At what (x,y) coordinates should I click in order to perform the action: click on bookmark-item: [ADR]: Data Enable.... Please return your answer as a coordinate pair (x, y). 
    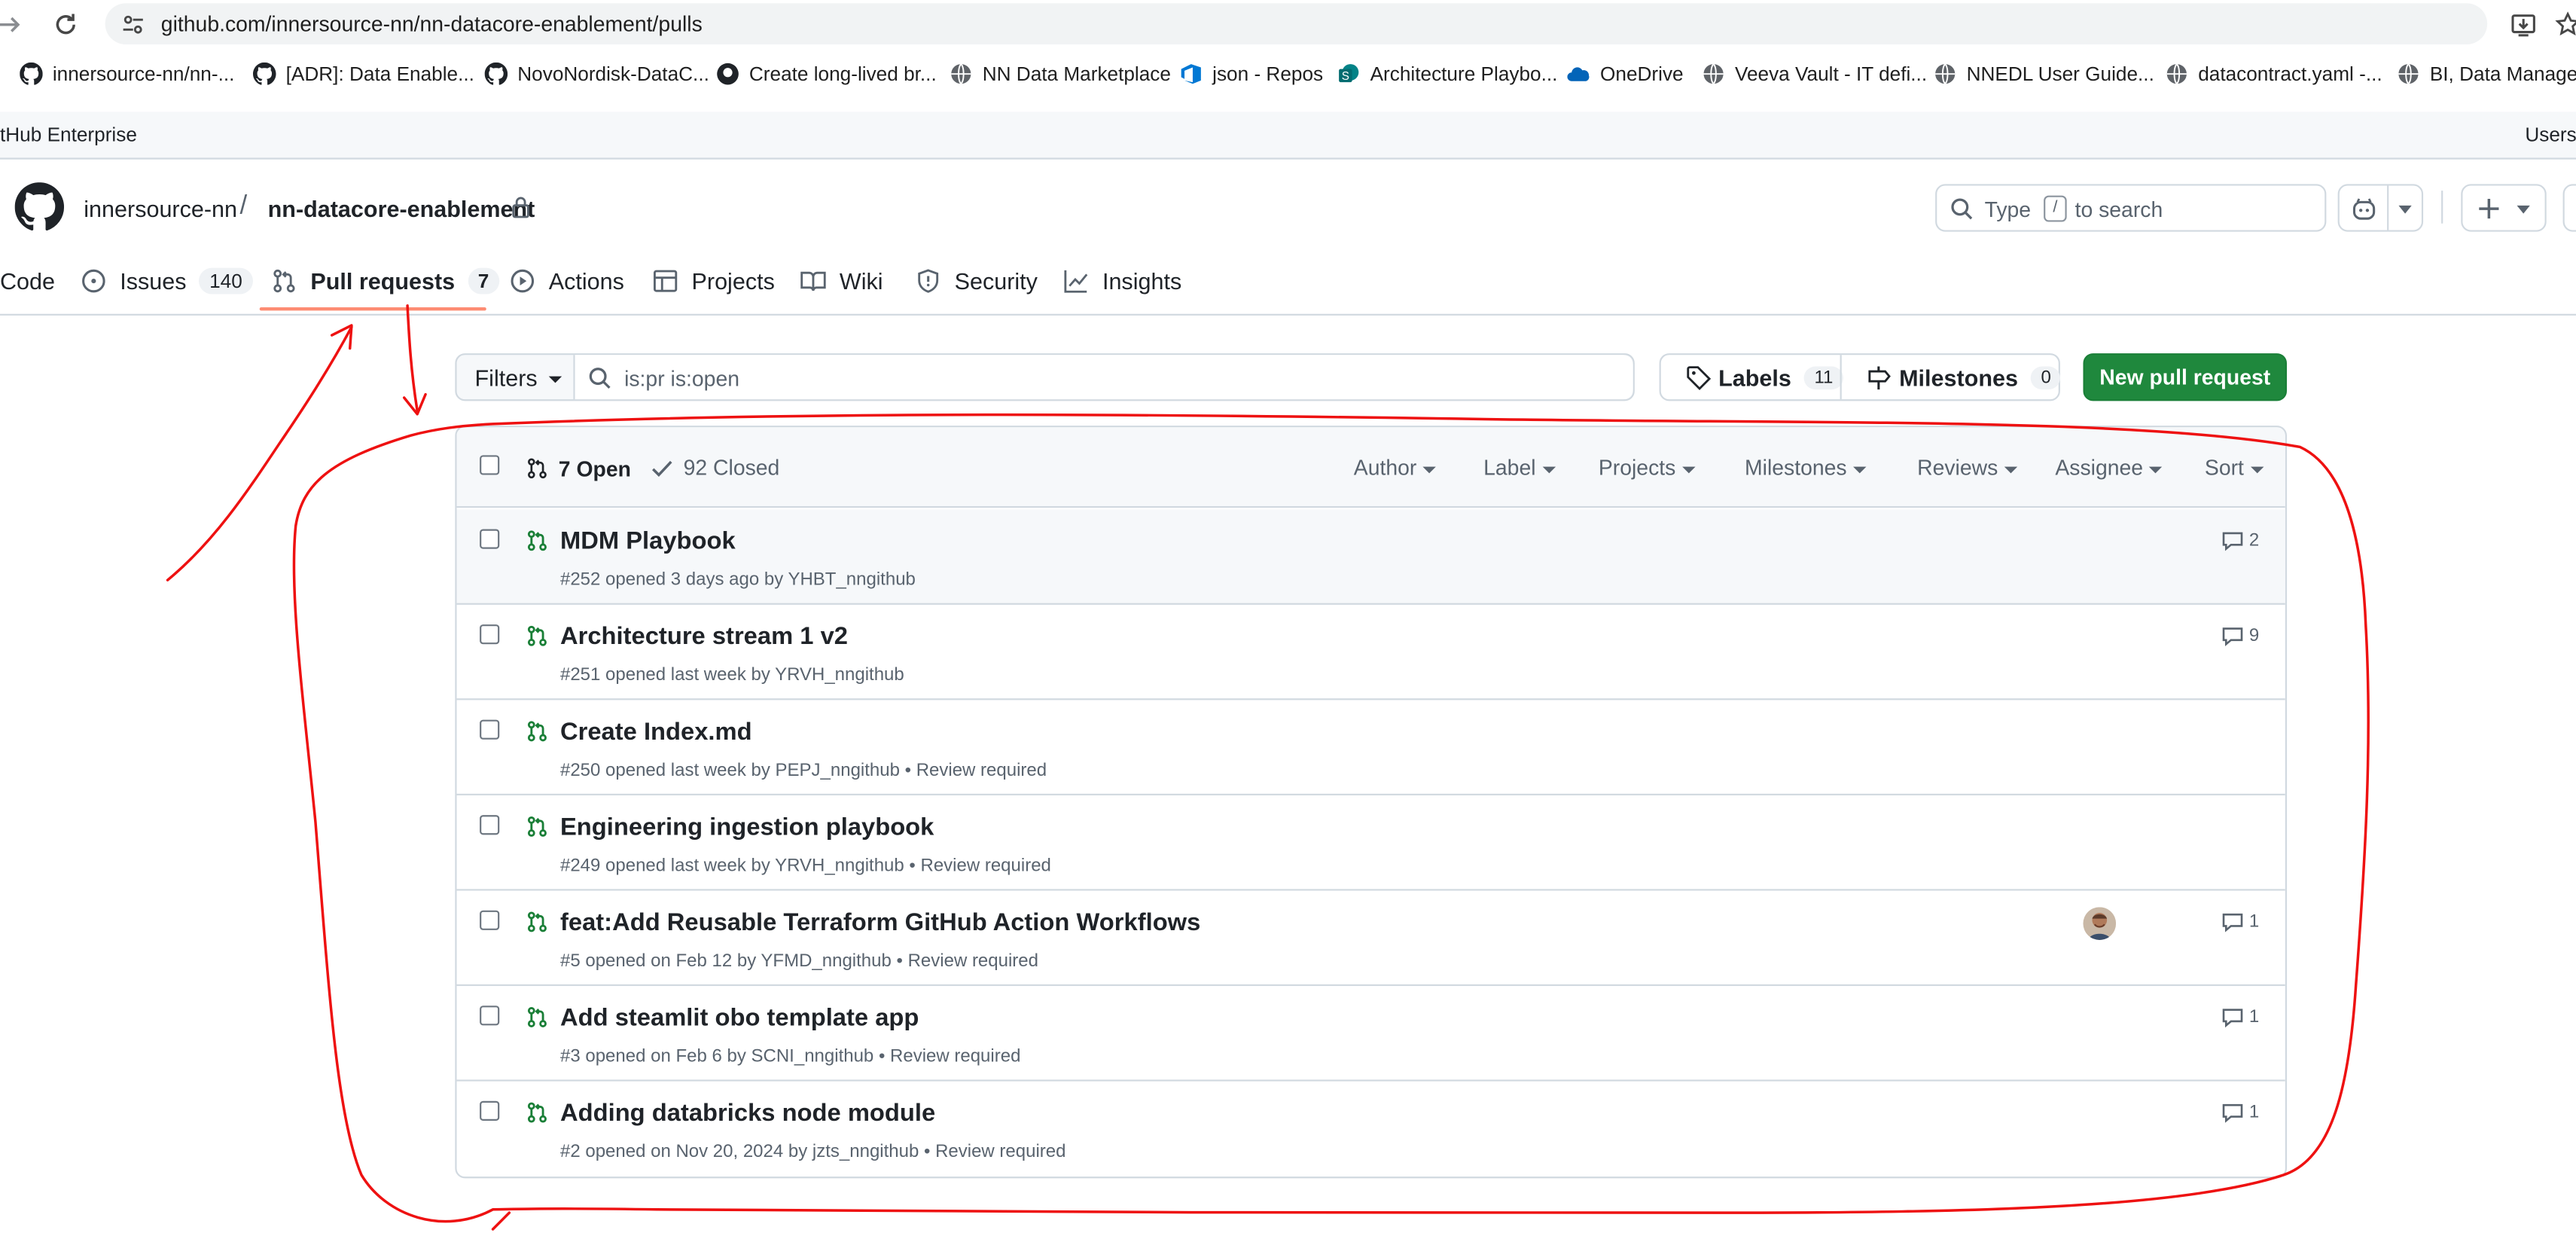
    Looking at the image, I should click on (363, 73).